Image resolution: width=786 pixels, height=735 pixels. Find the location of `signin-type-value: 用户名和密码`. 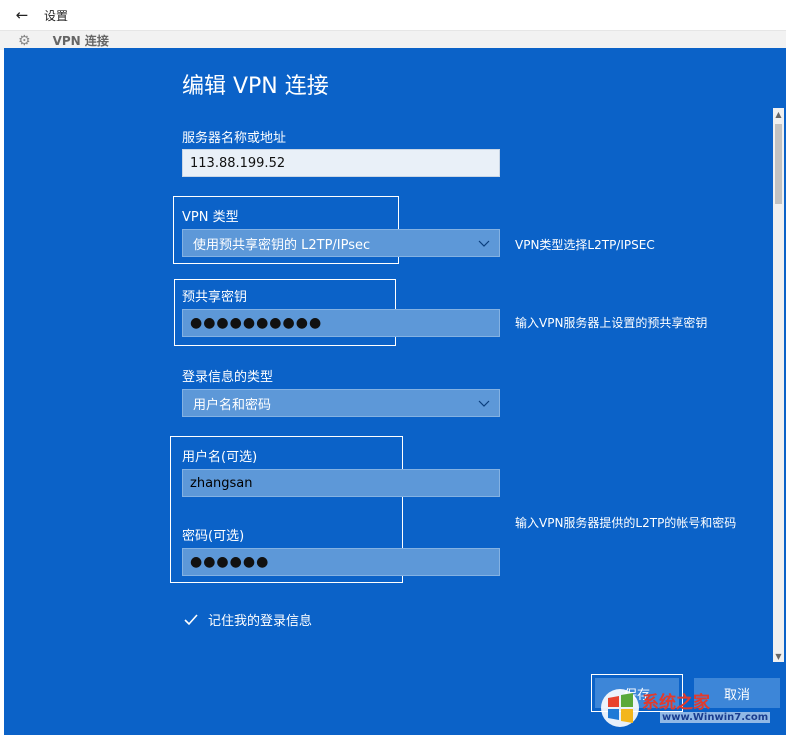

signin-type-value: 用户名和密码 is located at coordinates (232, 405).